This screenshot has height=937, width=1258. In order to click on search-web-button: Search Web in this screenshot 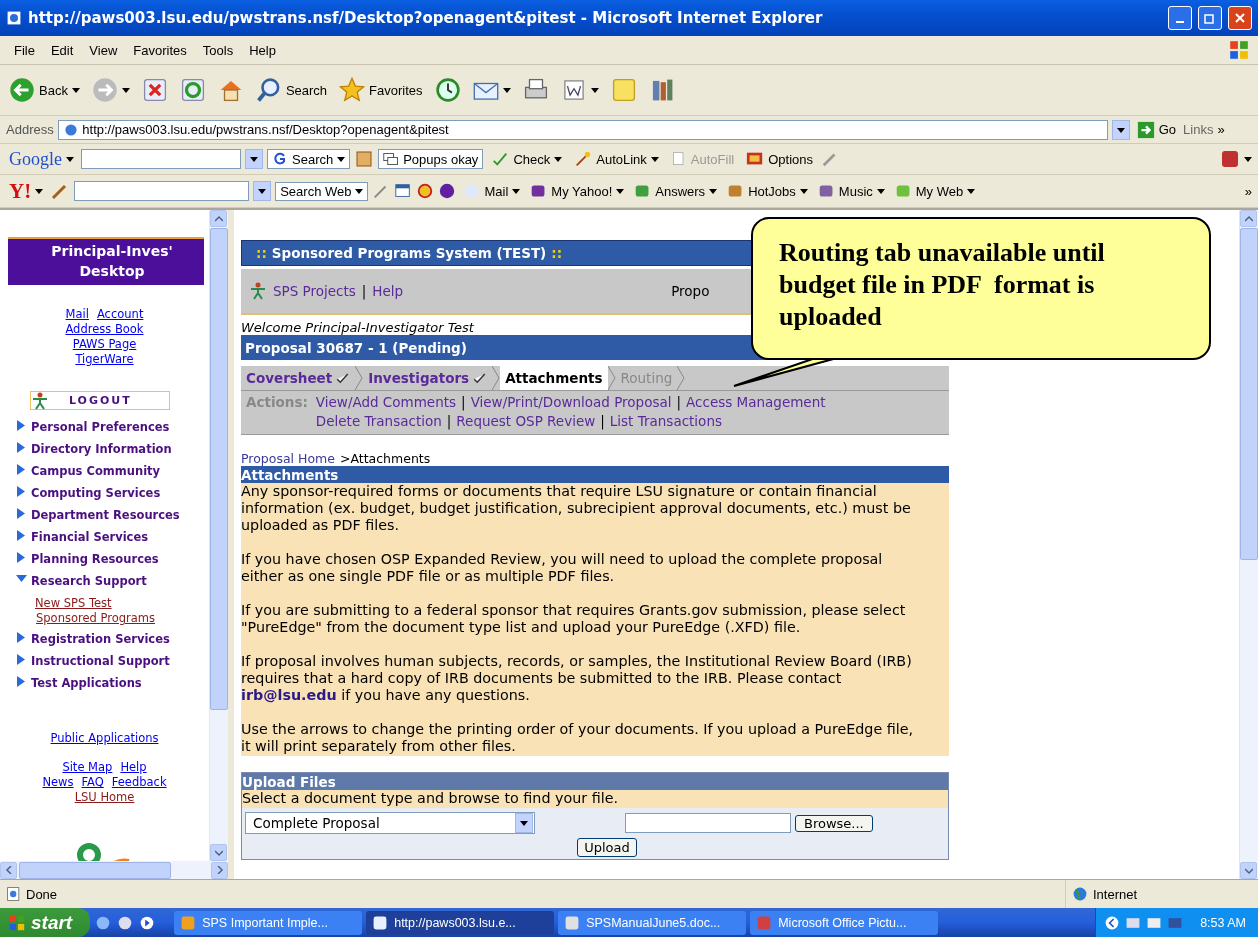, I will do `click(322, 191)`.